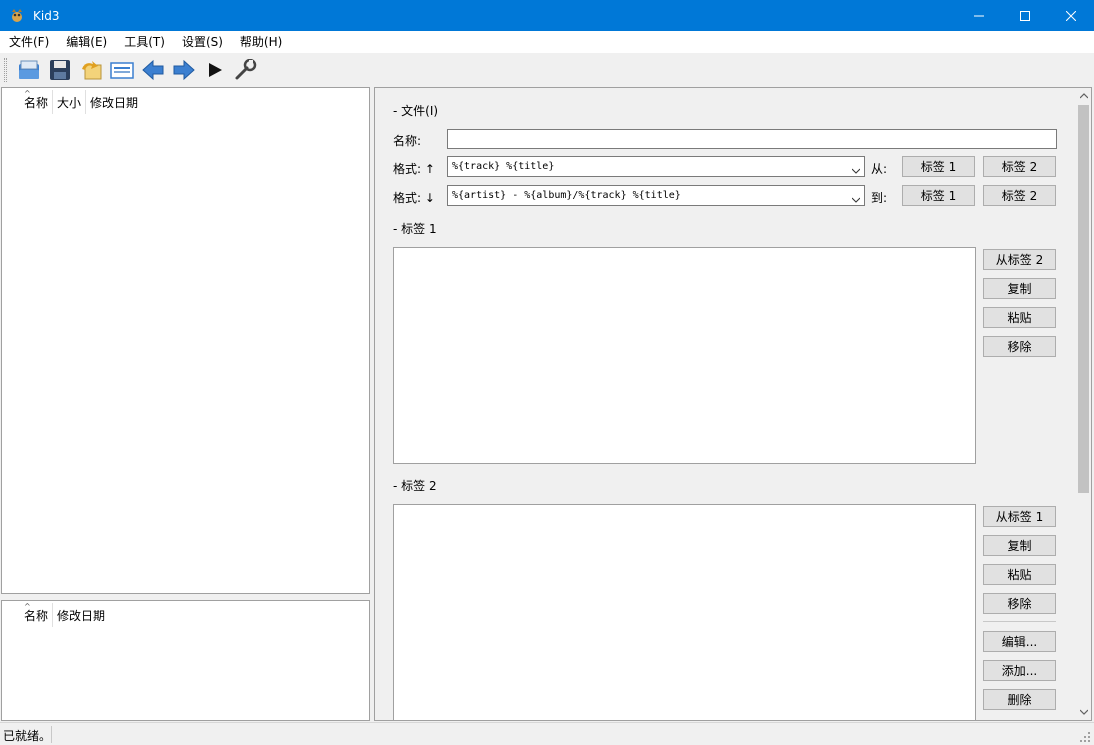 This screenshot has height=745, width=1094. I want to click on from-label: 从:, so click(879, 169).